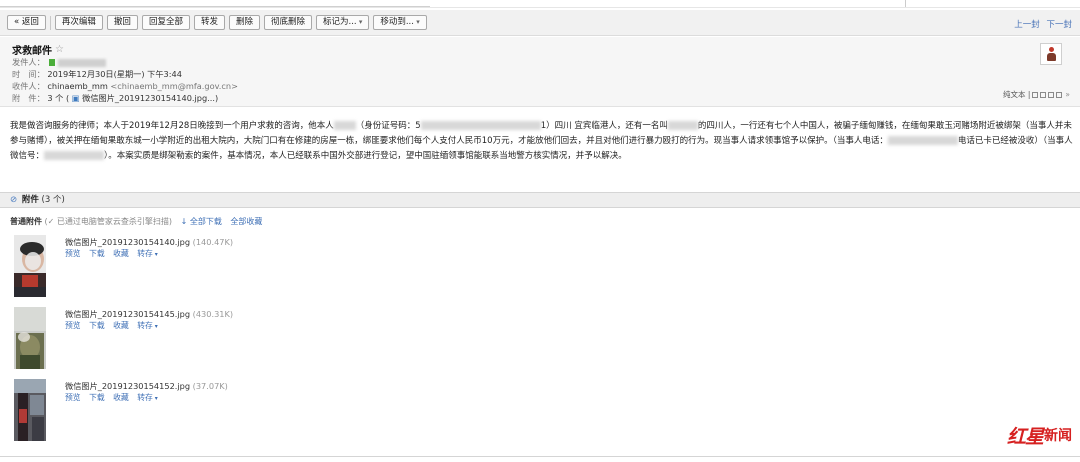 The height and width of the screenshot is (462, 1080). Describe the element at coordinates (540, 62) in the screenshot. I see `from-row: 发件人：` at that location.